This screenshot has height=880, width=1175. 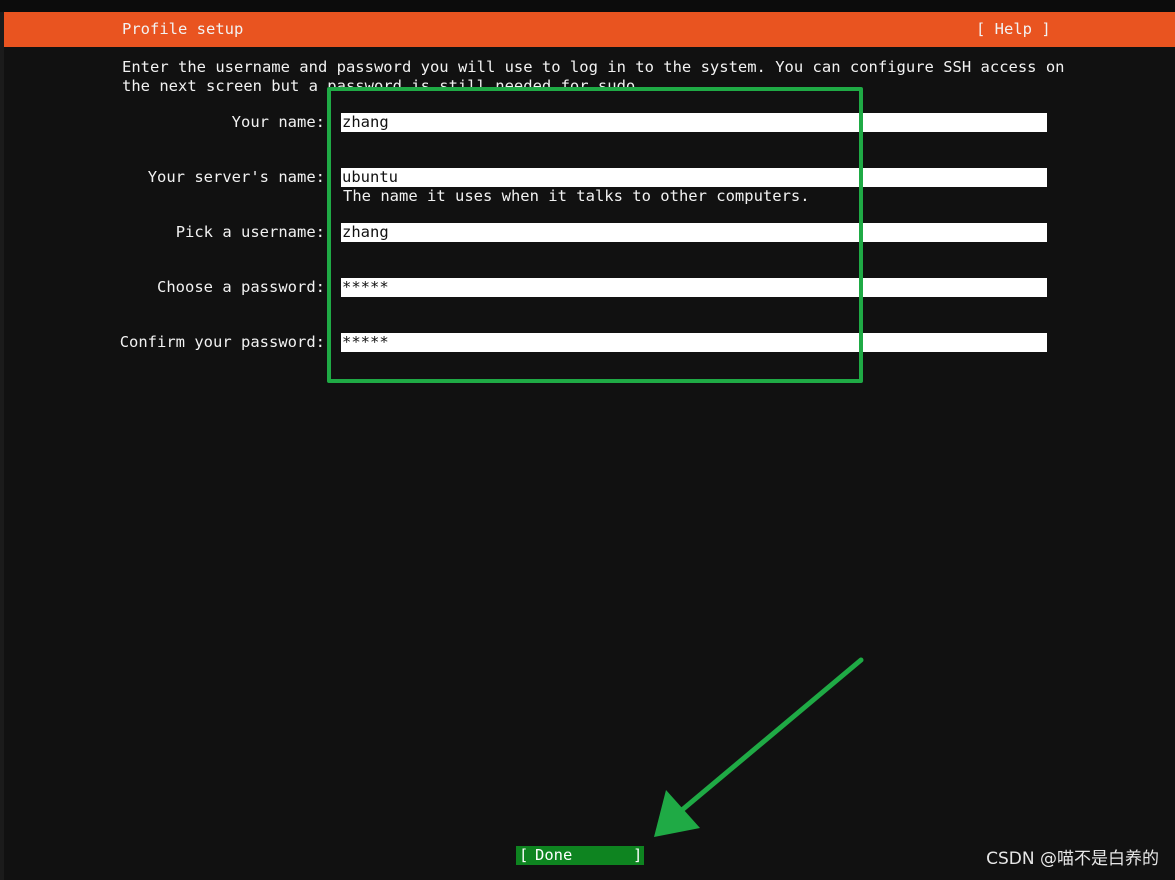 I want to click on done-button-label: Done, so click(x=554, y=855).